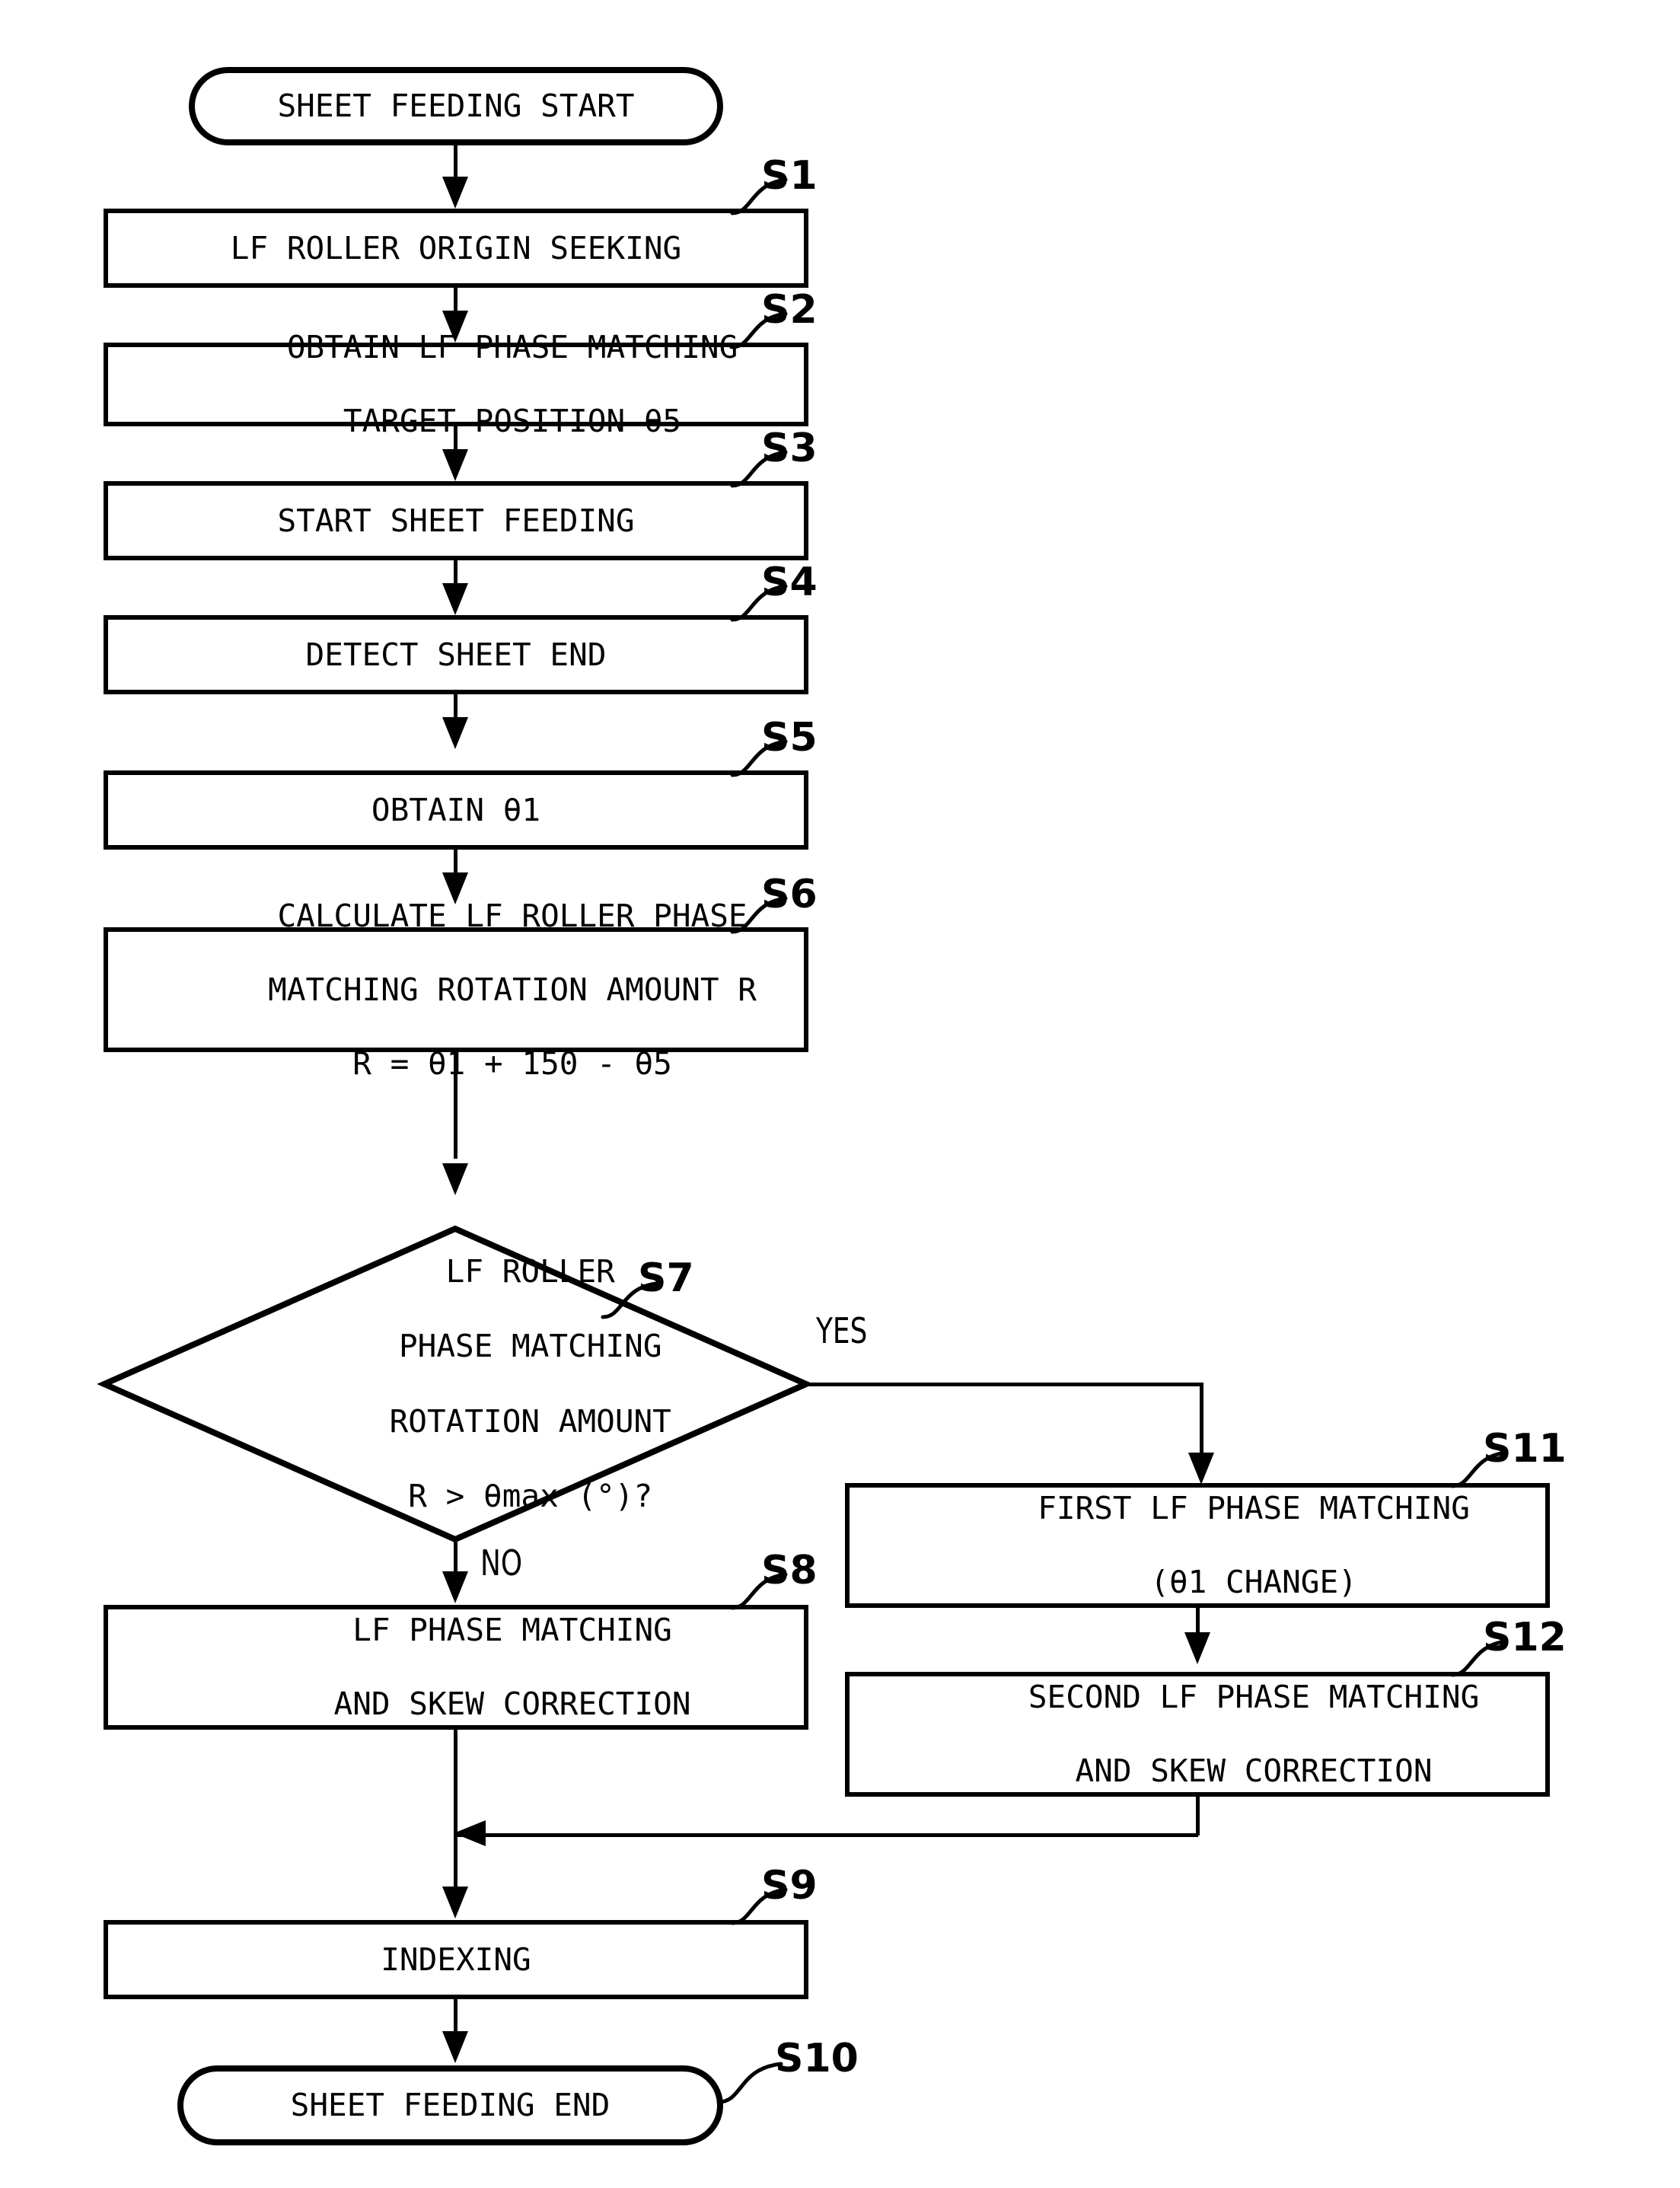 This screenshot has height=2188, width=1680. I want to click on edge-s7-s11-hline, so click(1005, 1384).